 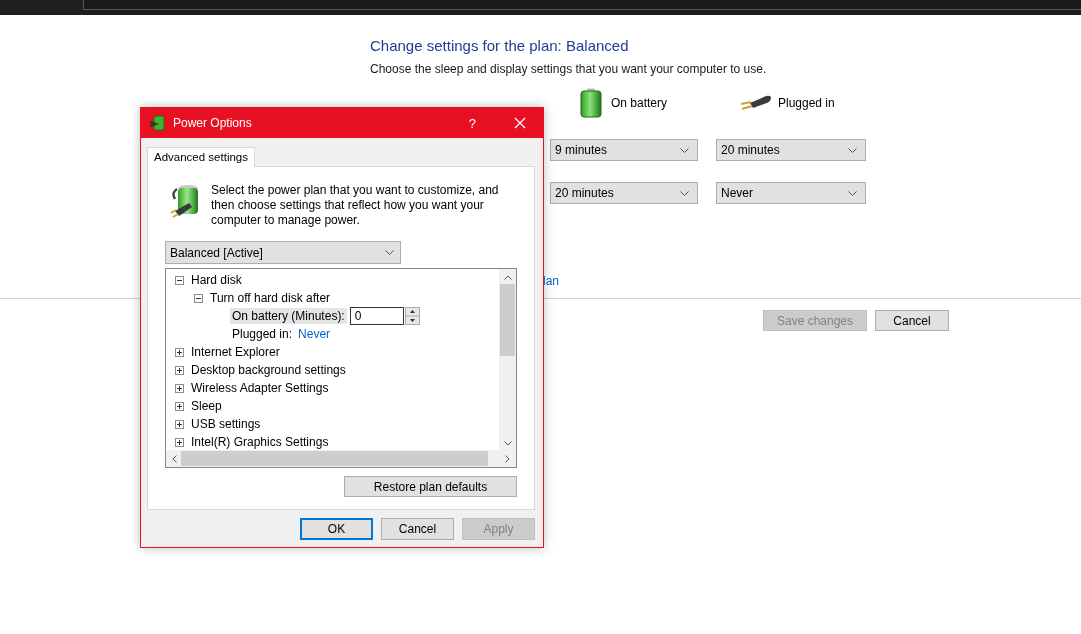 I want to click on setting-value-link: Never, so click(x=314, y=334).